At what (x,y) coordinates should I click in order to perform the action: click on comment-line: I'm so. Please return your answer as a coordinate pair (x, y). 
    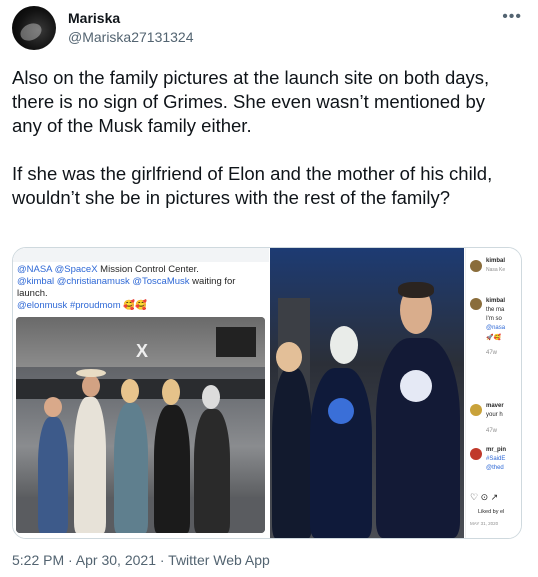
    Looking at the image, I should click on (494, 319).